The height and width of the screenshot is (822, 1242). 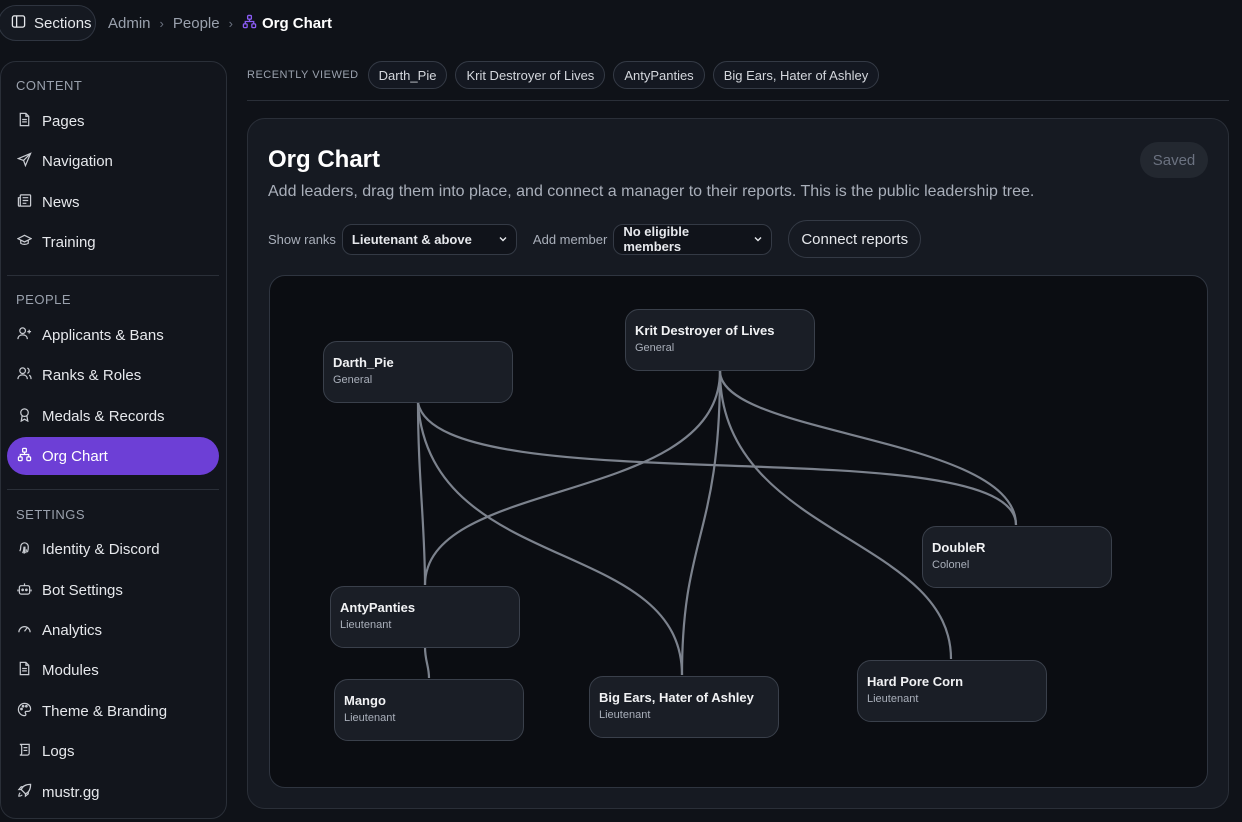 What do you see at coordinates (407, 75) in the screenshot?
I see `recent-chip: Darth_Pie` at bounding box center [407, 75].